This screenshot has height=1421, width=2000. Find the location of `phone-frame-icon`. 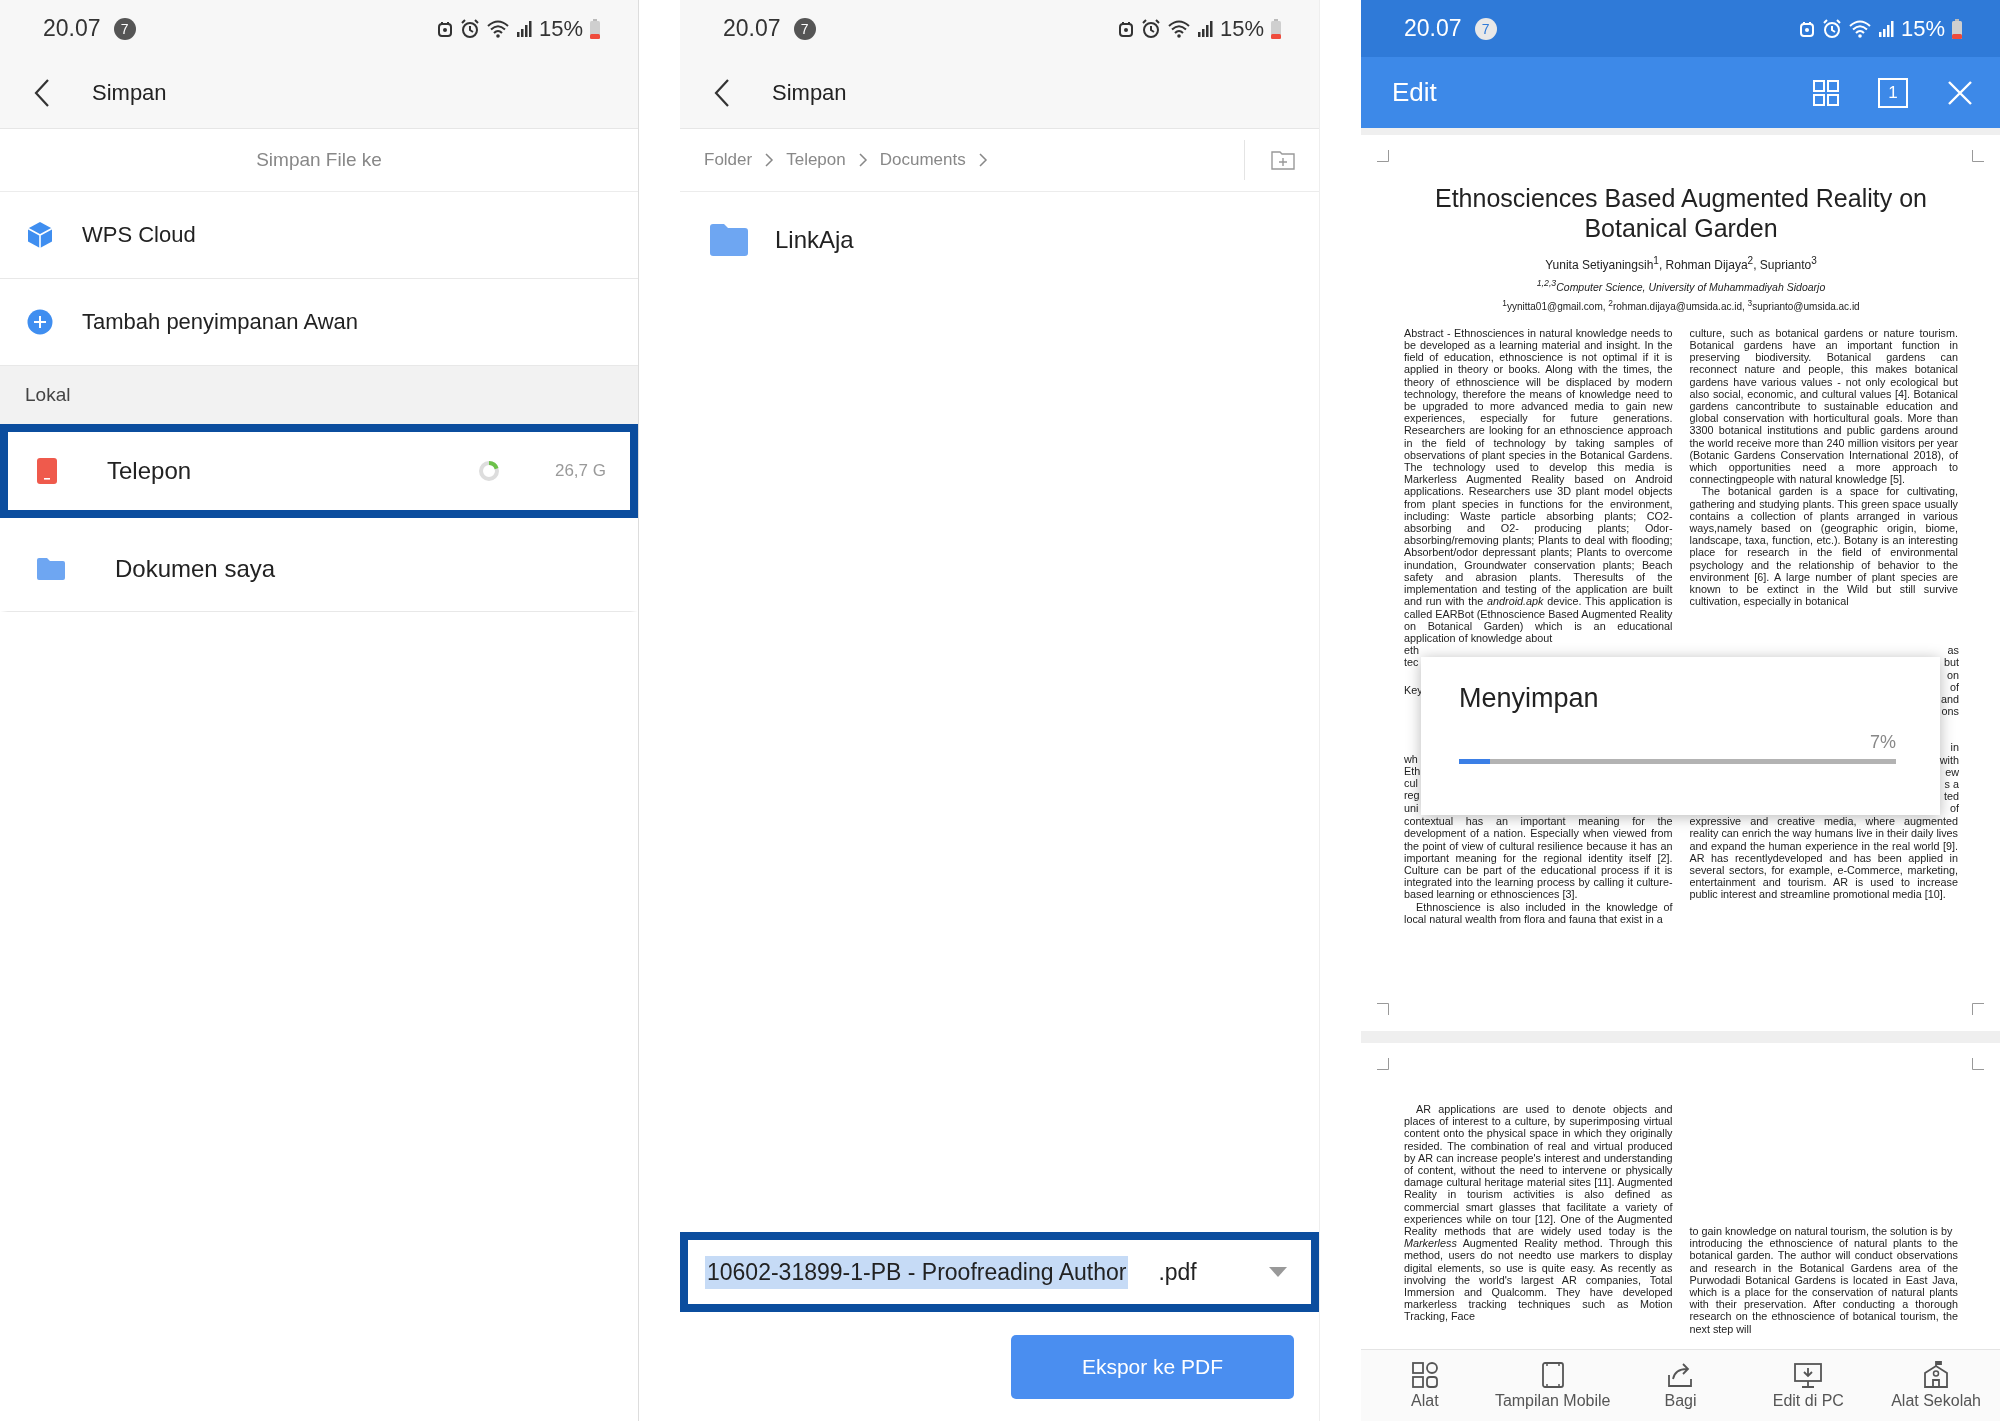

phone-frame-icon is located at coordinates (1552, 1375).